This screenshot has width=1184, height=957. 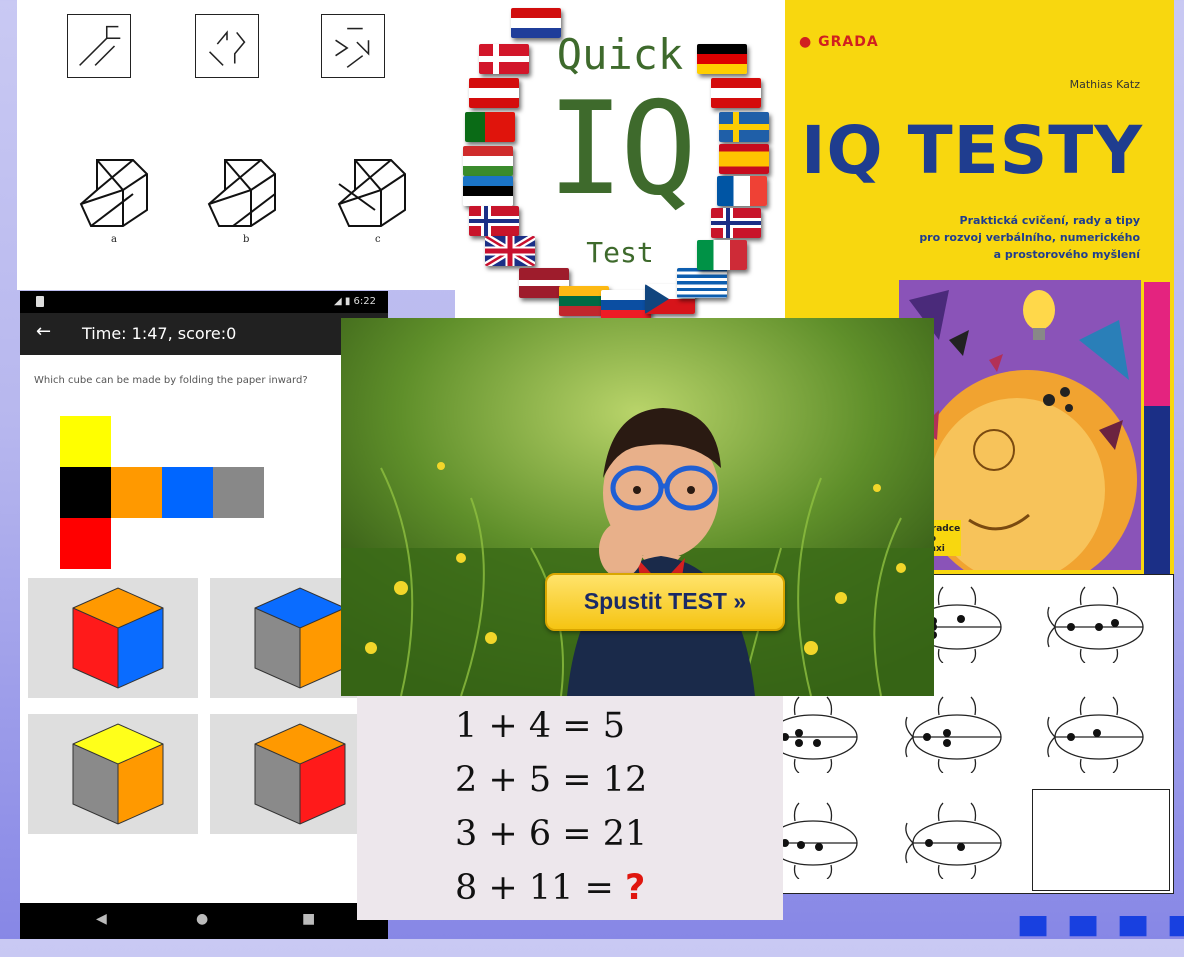 I want to click on book-title: IQ TESTY, so click(x=972, y=150).